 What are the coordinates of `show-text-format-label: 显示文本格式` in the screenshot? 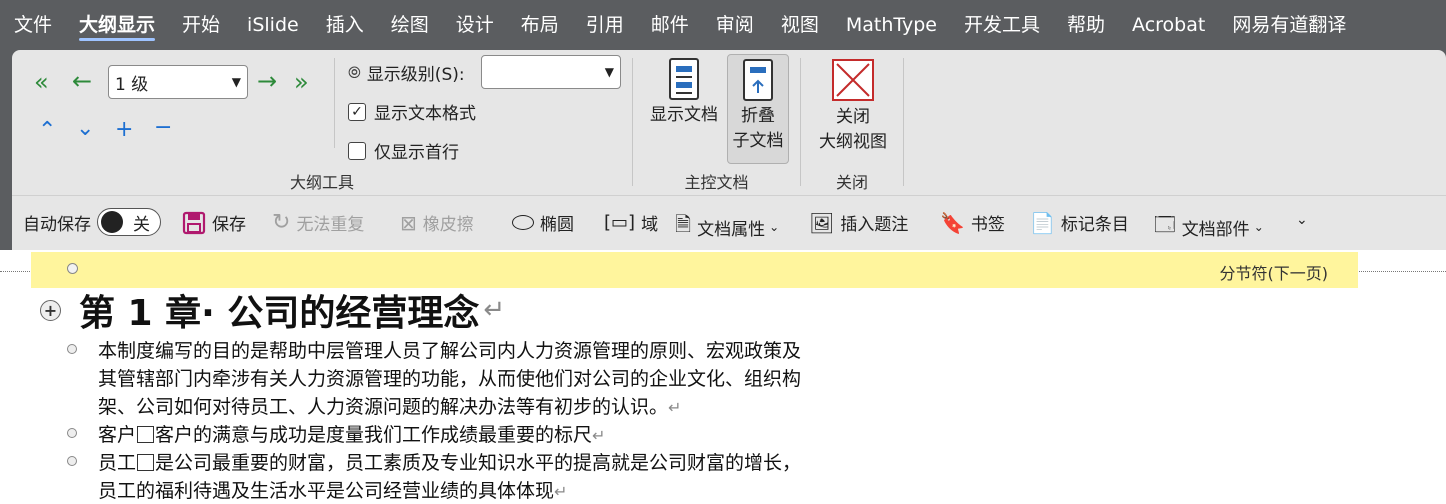 It's located at (425, 114).